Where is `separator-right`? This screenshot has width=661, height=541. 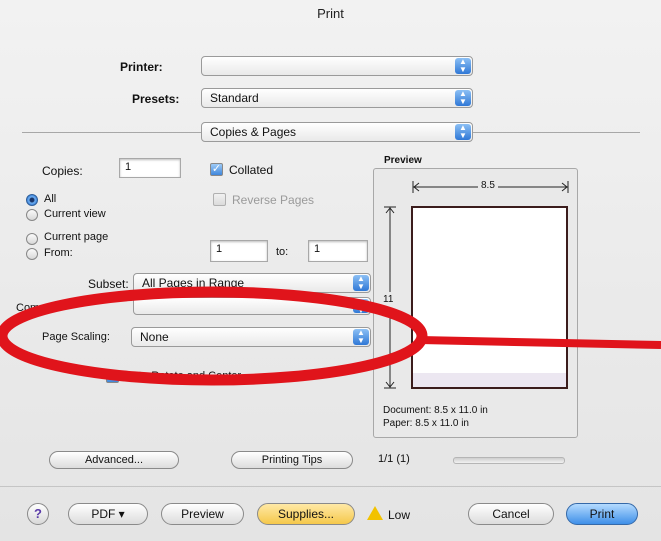
separator-right is located at coordinates (556, 132).